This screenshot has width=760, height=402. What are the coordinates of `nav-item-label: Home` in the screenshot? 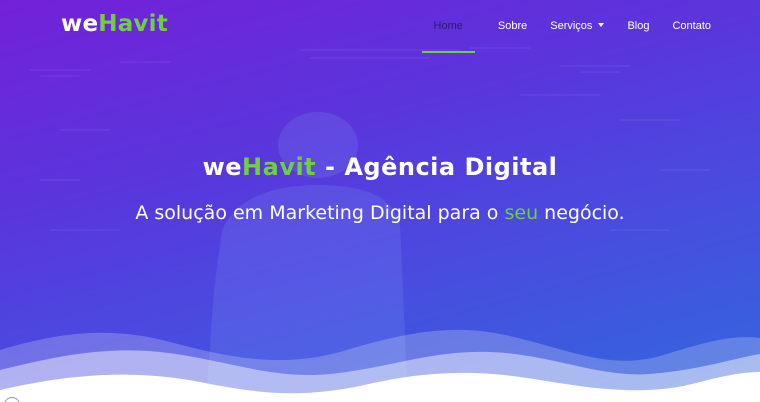 It's located at (448, 26).